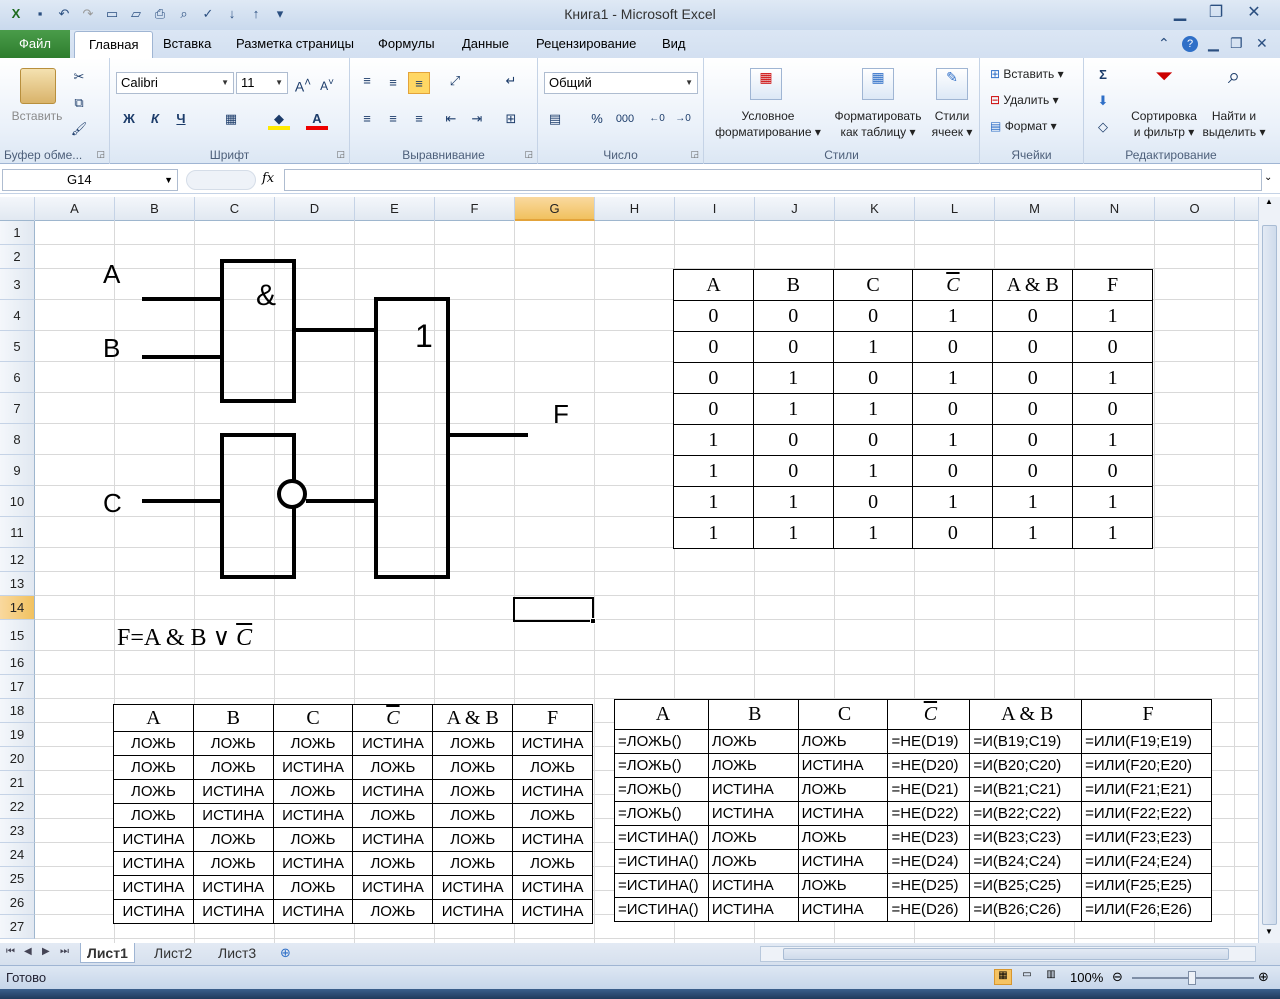 This screenshot has width=1280, height=999. Describe the element at coordinates (317, 119) in the screenshot. I see `font-color-icon: A` at that location.